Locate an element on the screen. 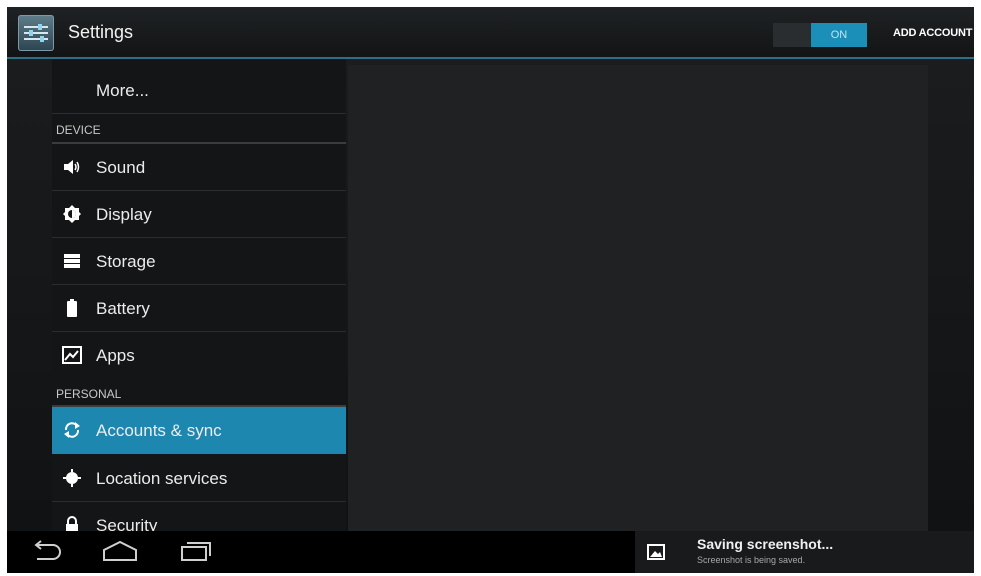 The width and height of the screenshot is (981, 576). battery-icon is located at coordinates (72, 308).